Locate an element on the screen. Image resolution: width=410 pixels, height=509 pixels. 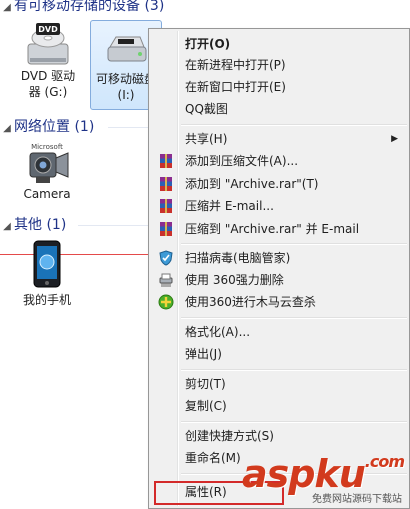
removable-disk-icon is located at coordinates (127, 49).